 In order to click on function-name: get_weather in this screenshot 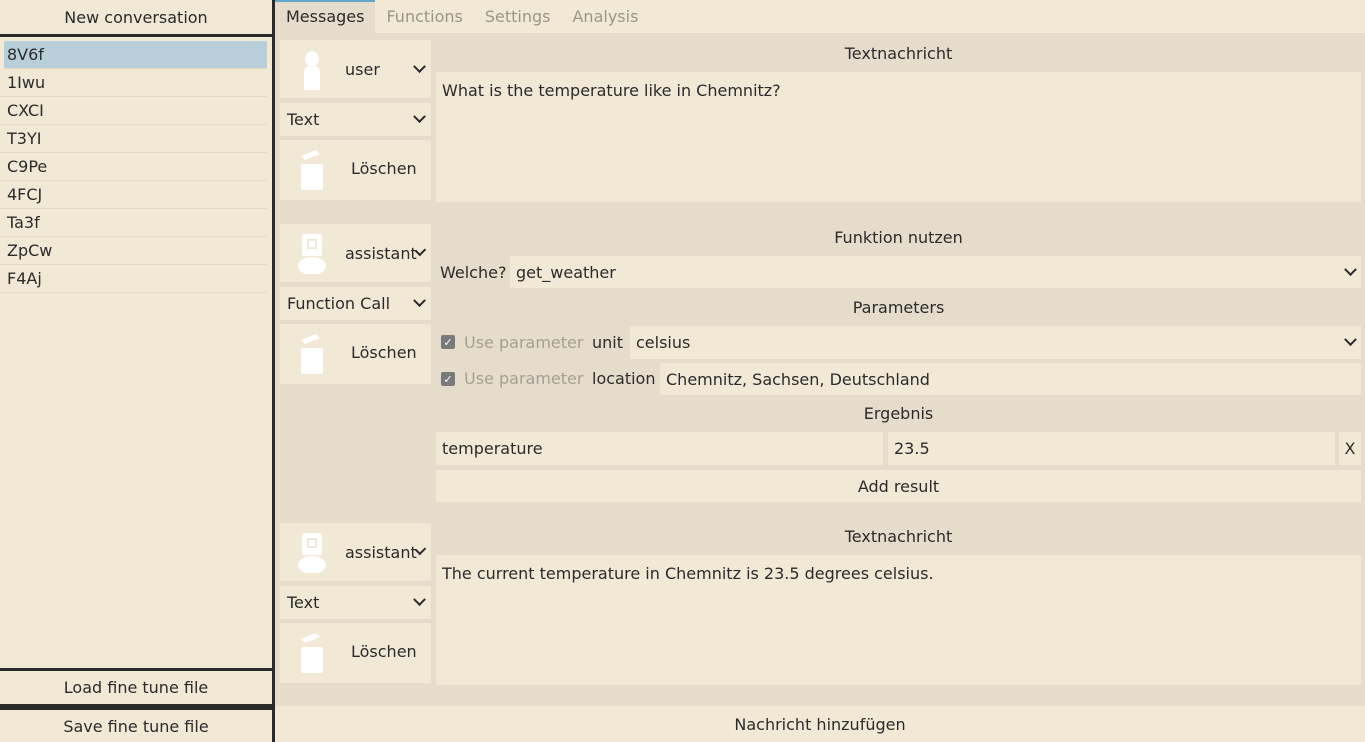, I will do `click(566, 272)`.